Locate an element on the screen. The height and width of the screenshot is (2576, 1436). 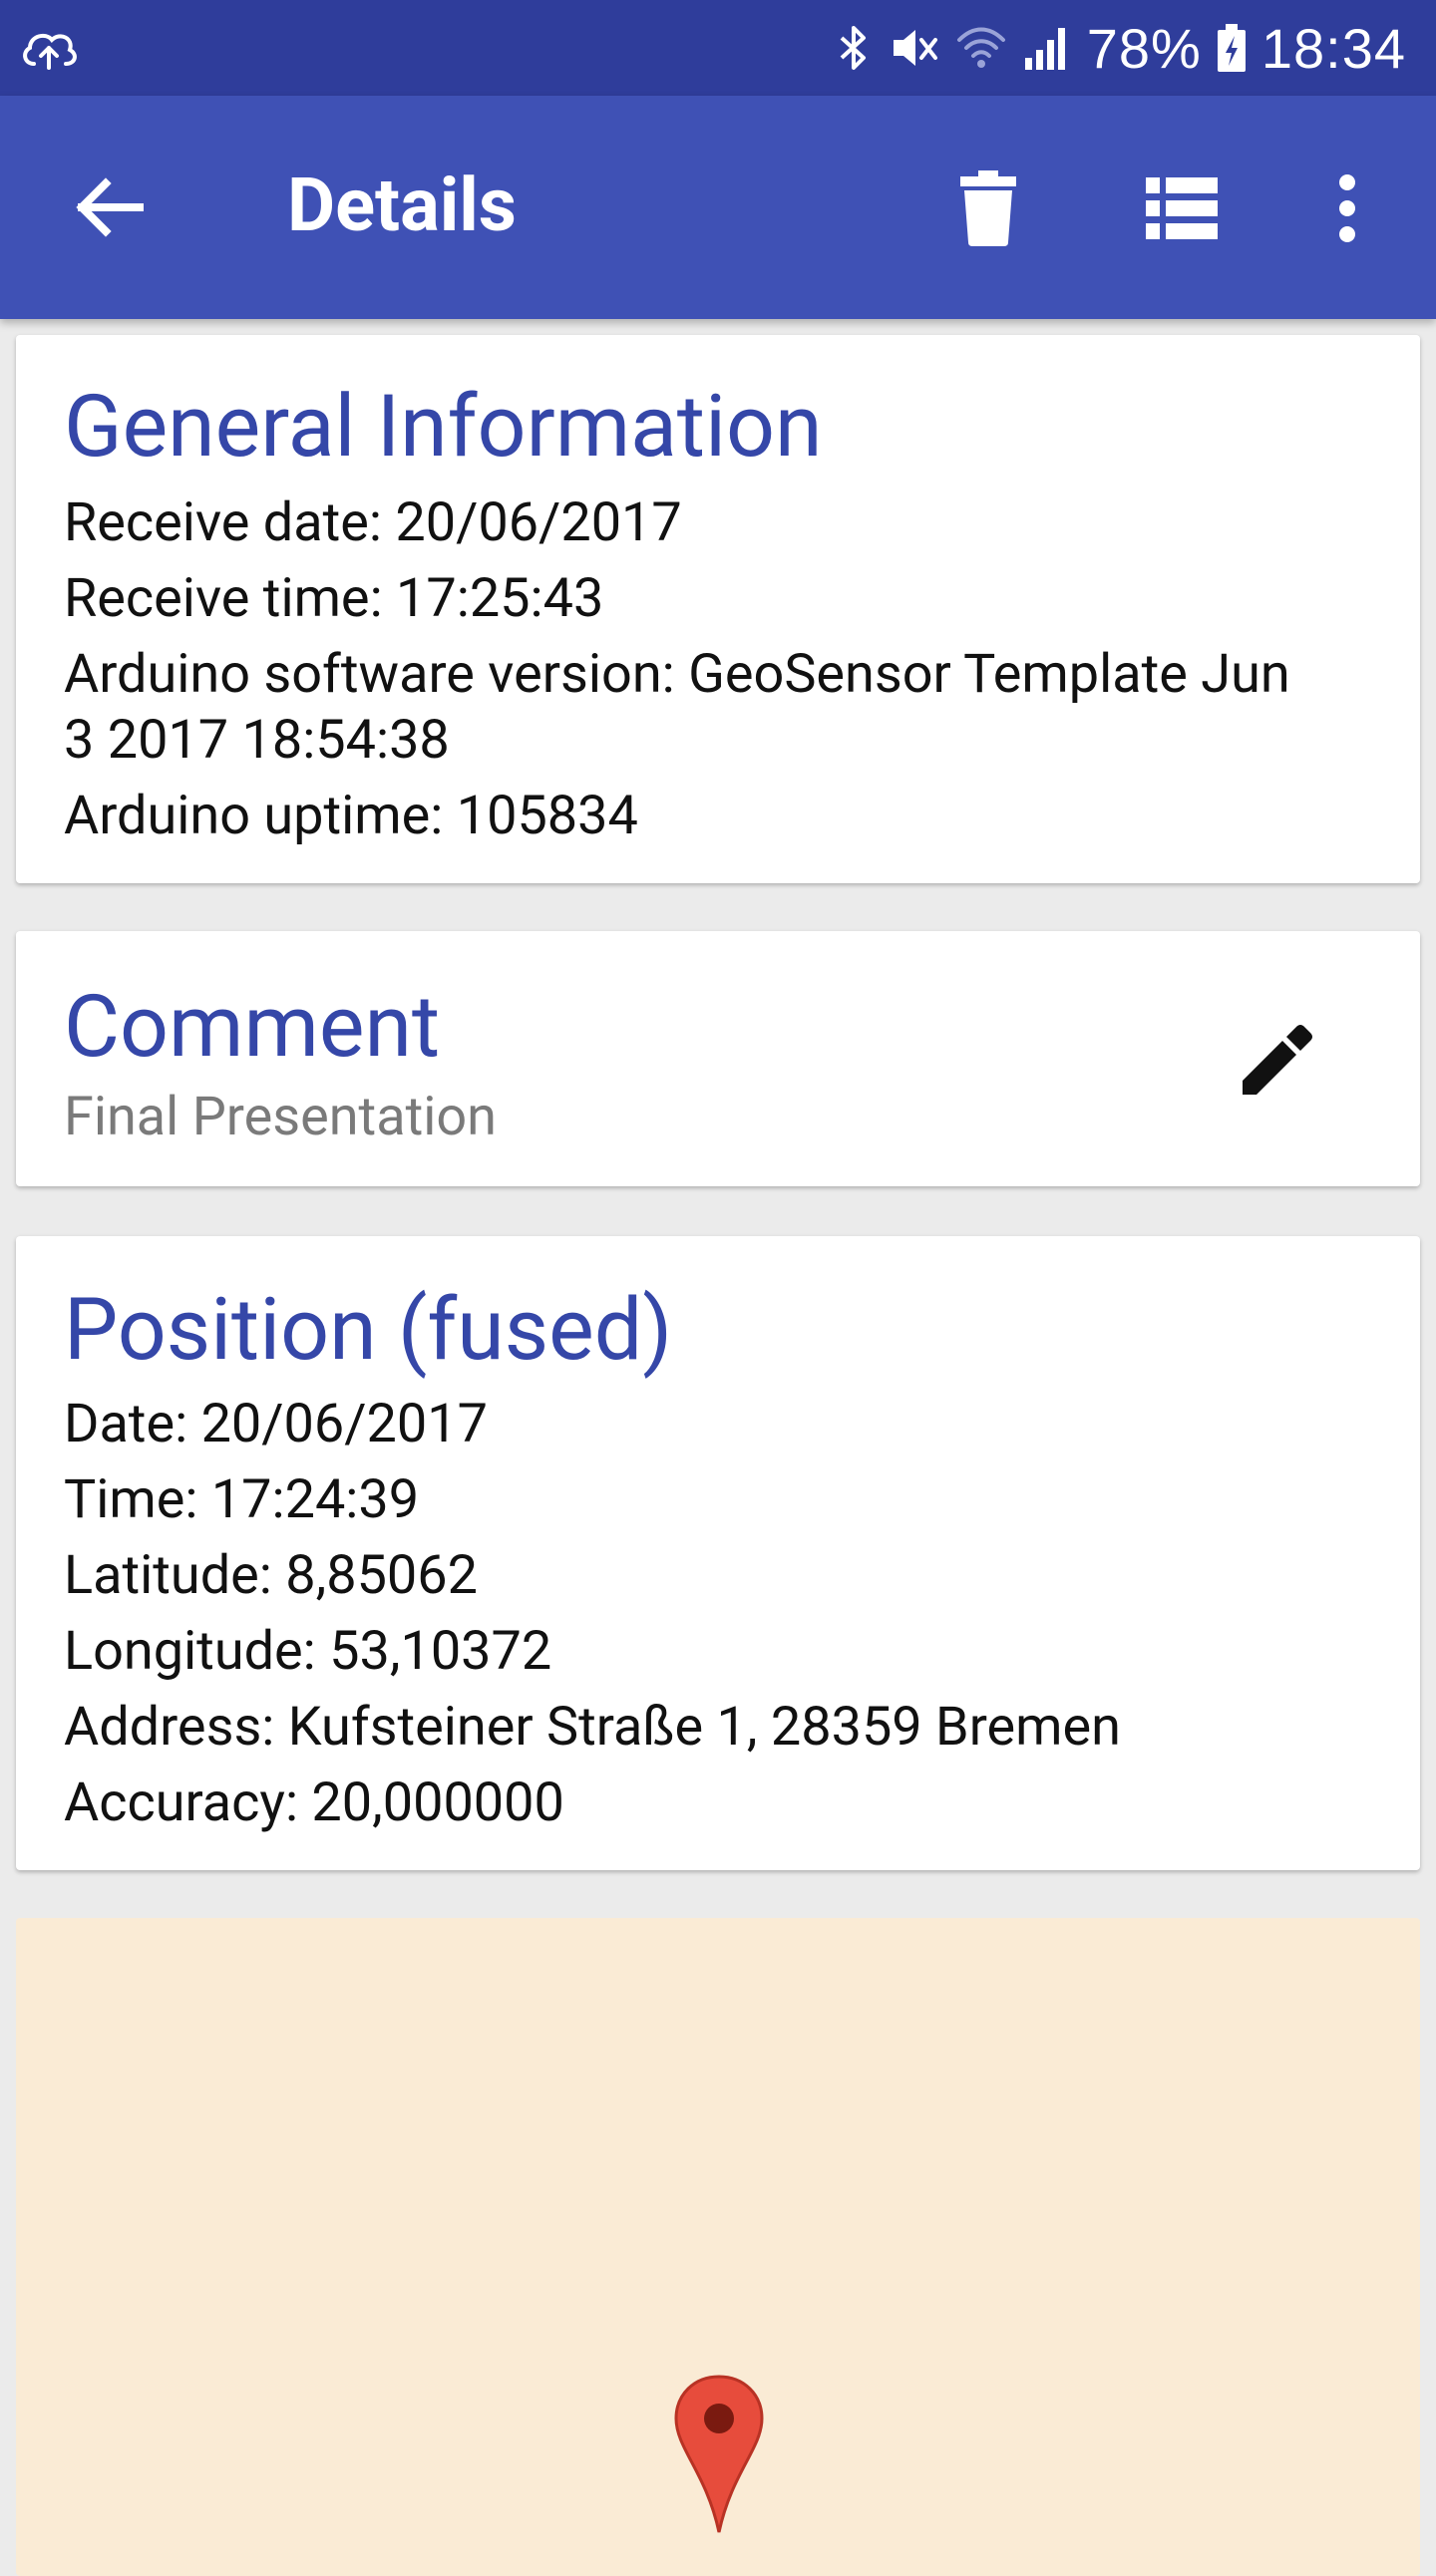
position-time: Time: 17:24:39 is located at coordinates (242, 1499).